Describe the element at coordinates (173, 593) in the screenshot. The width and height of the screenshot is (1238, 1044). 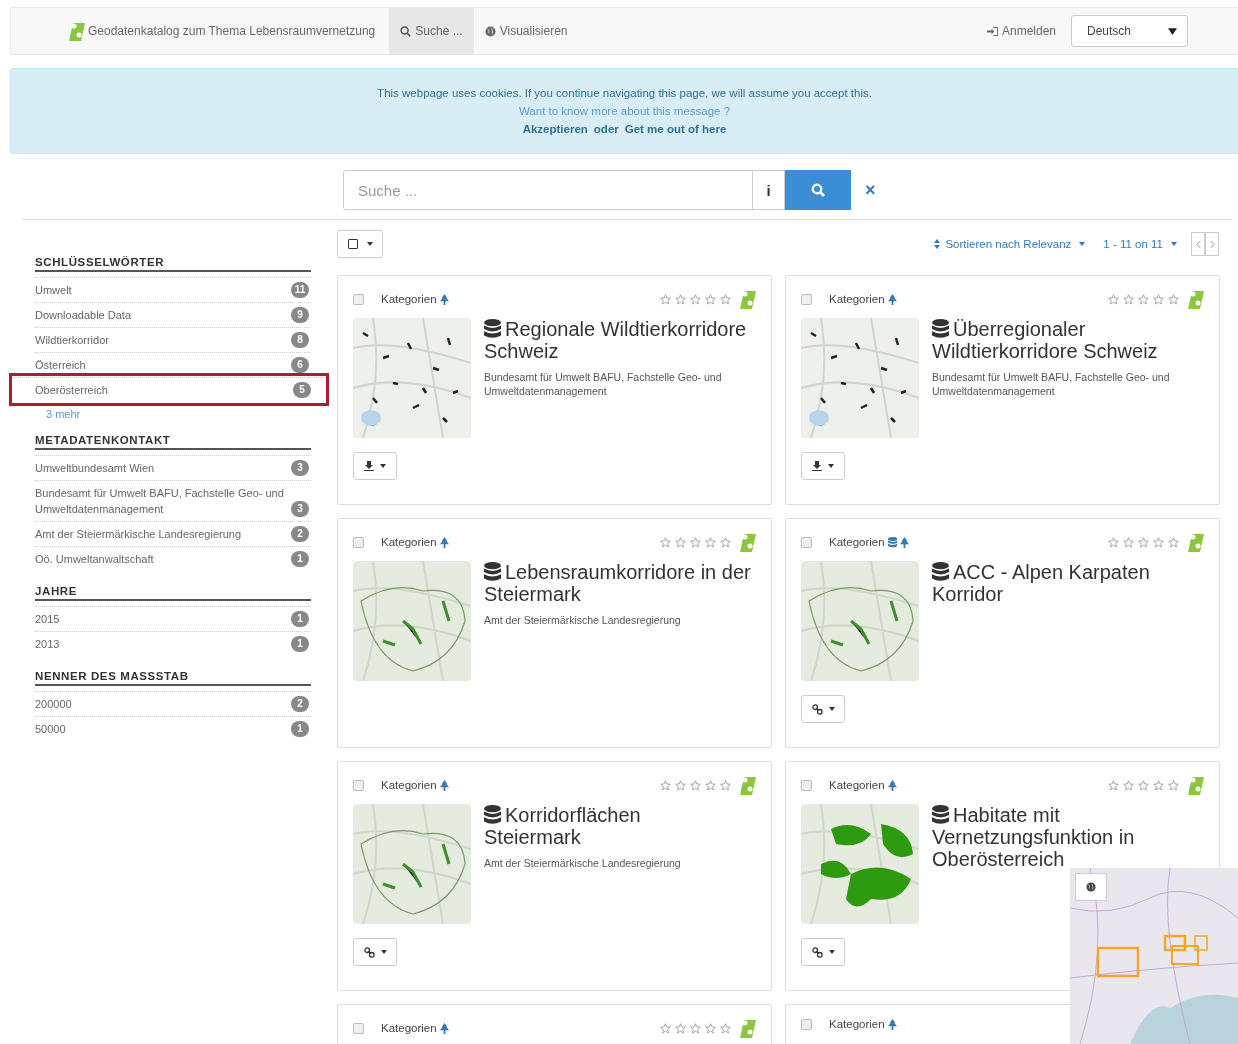
I see `facet-title: JAHRE` at that location.